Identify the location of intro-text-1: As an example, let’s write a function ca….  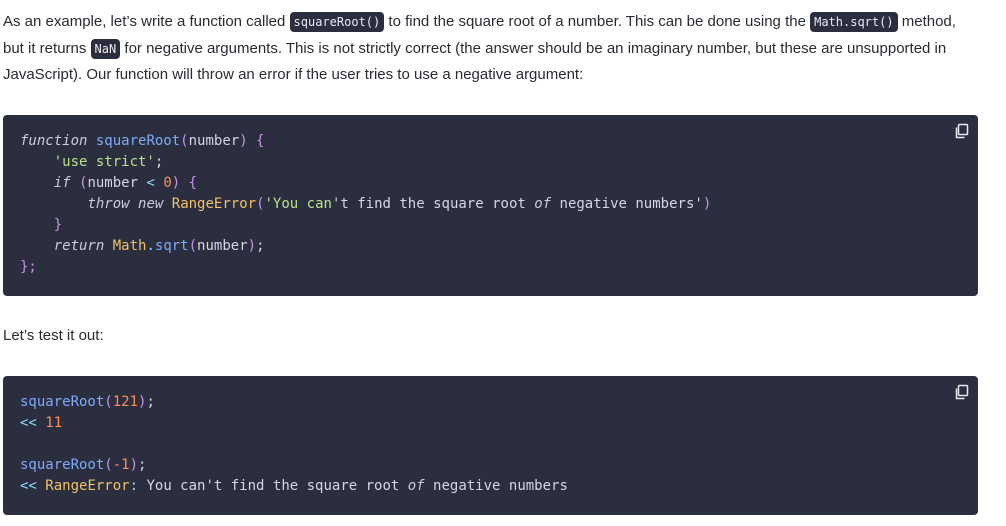
(146, 21).